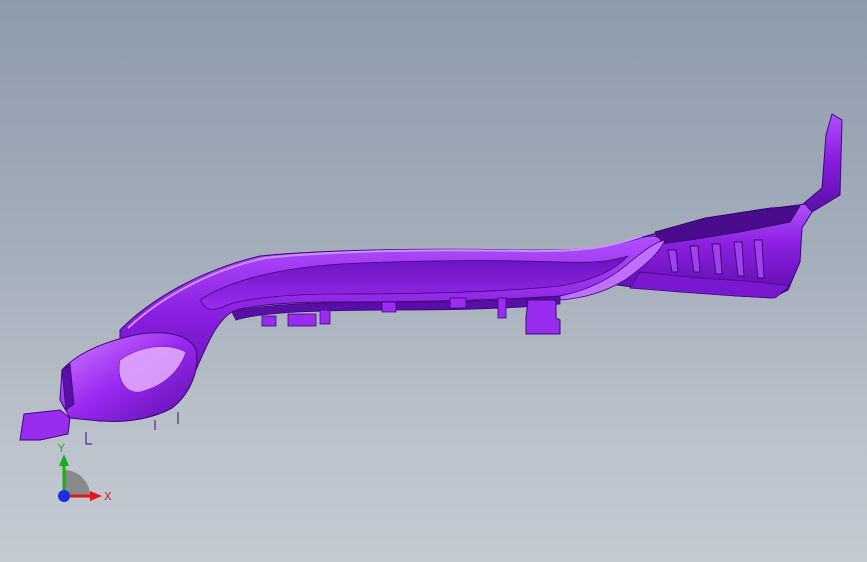 This screenshot has width=867, height=562. What do you see at coordinates (61, 448) in the screenshot?
I see `y-axis-label: Y` at bounding box center [61, 448].